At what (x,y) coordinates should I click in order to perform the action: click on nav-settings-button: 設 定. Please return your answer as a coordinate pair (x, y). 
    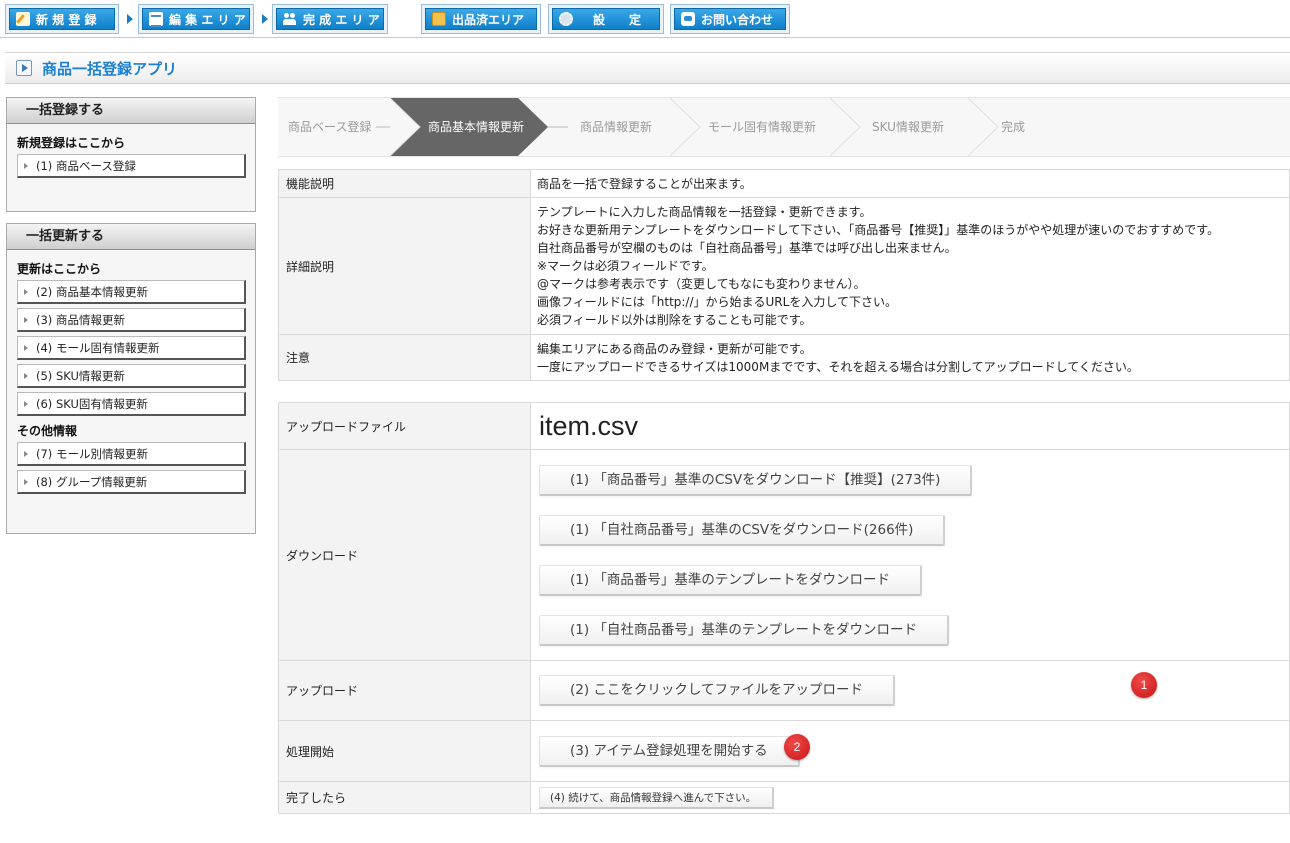
    Looking at the image, I should click on (606, 19).